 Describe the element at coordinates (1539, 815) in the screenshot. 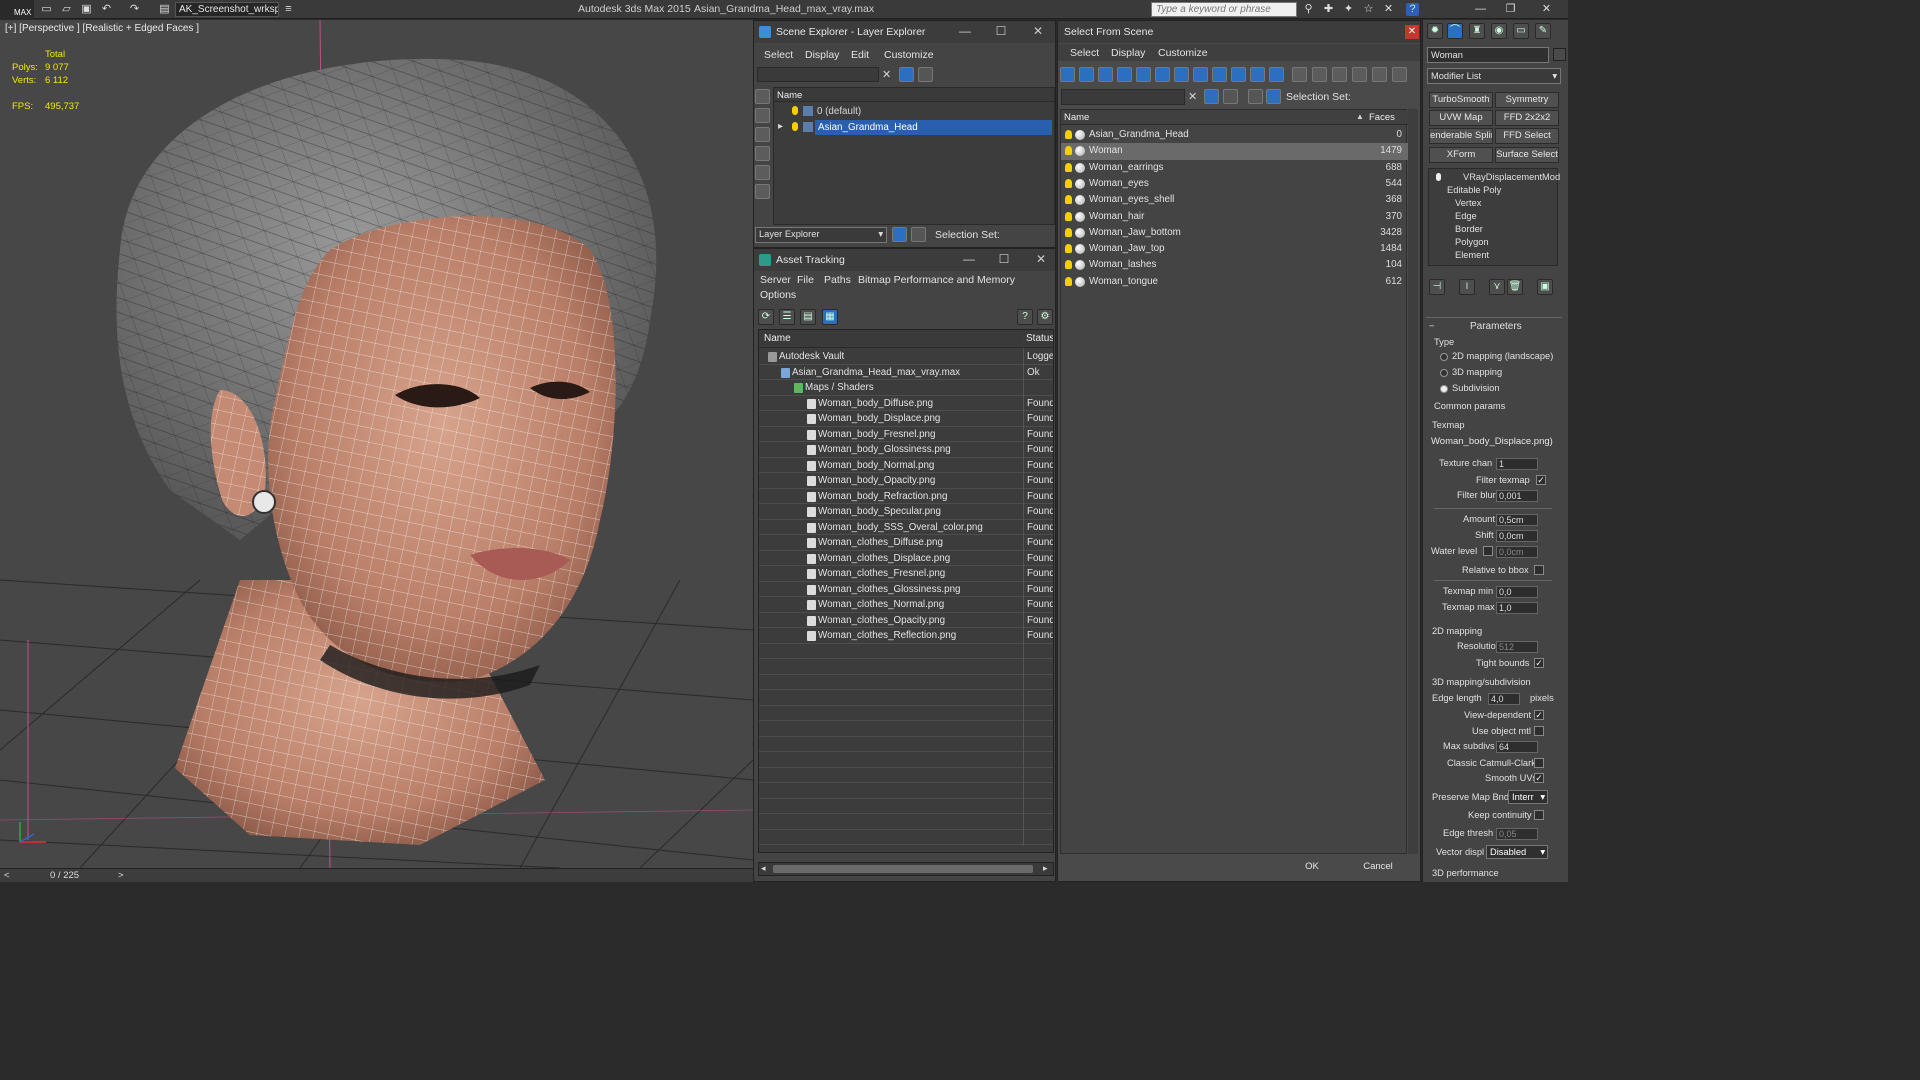

I see `keep-continuity-checkbox` at that location.